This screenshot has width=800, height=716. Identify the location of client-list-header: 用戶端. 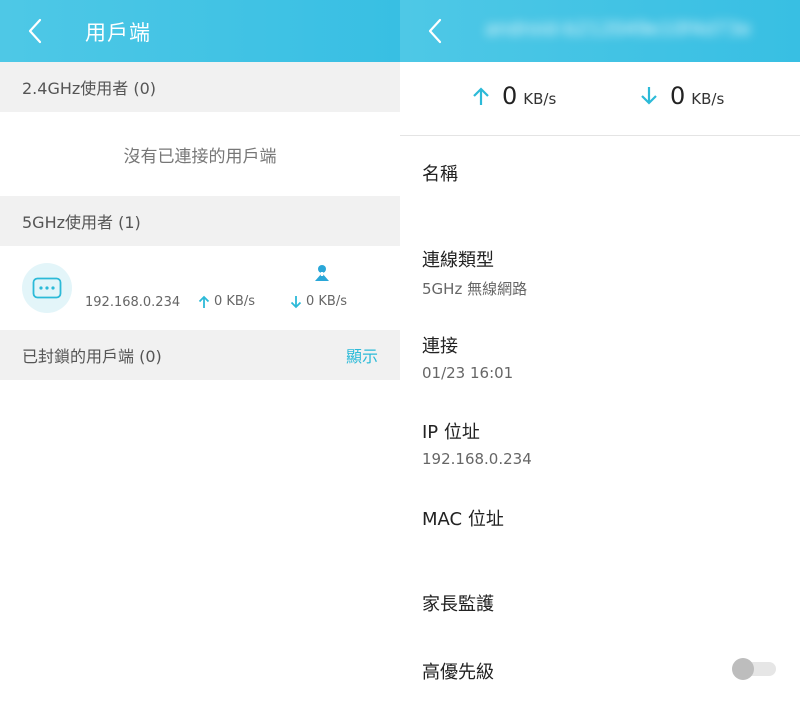
(200, 31).